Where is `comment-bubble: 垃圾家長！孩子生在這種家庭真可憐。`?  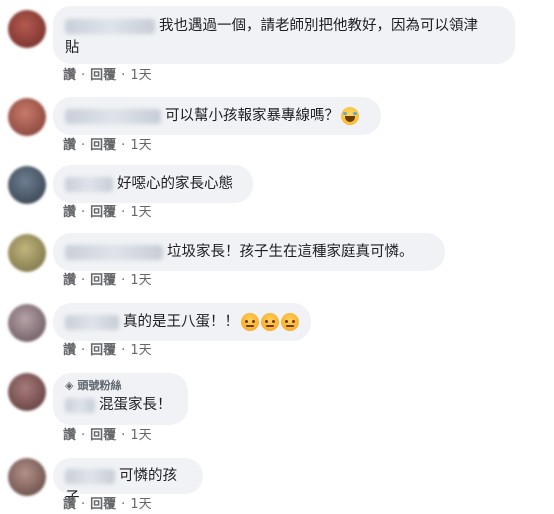
comment-bubble: 垃圾家長！孩子生在這種家庭真可憐。 is located at coordinates (249, 252).